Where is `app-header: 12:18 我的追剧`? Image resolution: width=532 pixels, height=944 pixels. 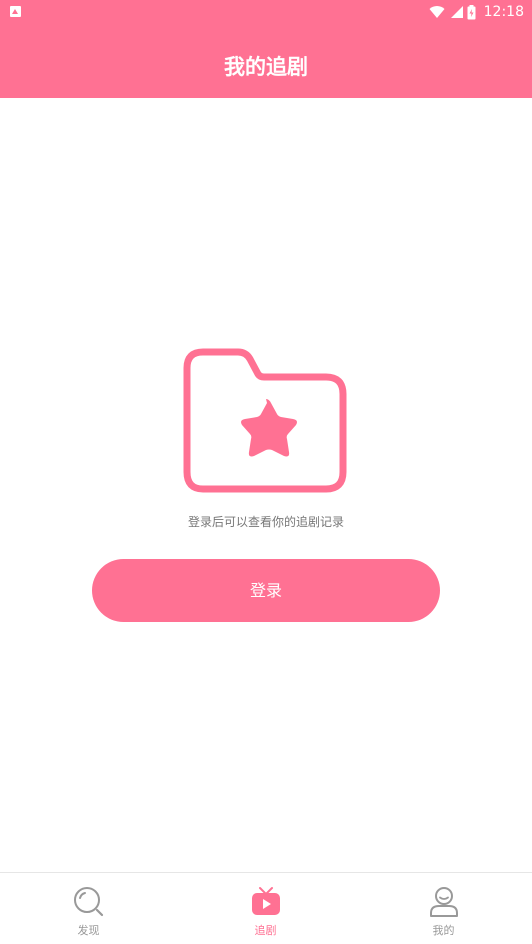 app-header: 12:18 我的追剧 is located at coordinates (266, 49).